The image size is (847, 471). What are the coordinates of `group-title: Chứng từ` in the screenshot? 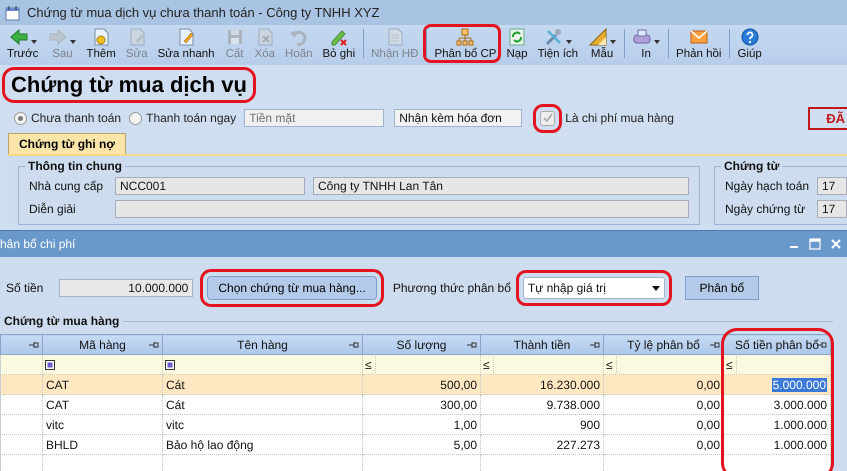 It's located at (751, 166).